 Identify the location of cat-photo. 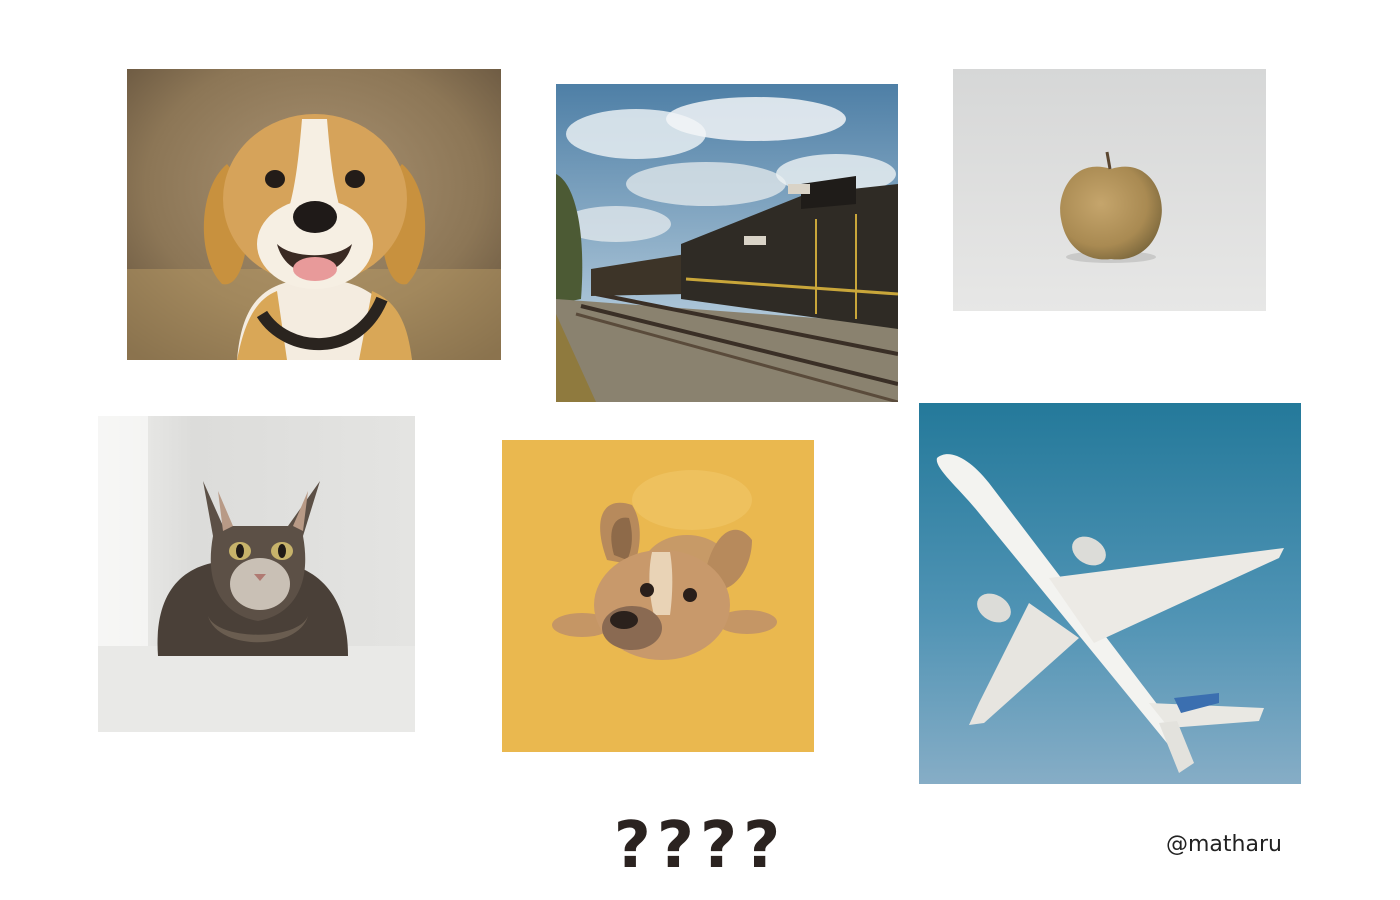
(256, 574).